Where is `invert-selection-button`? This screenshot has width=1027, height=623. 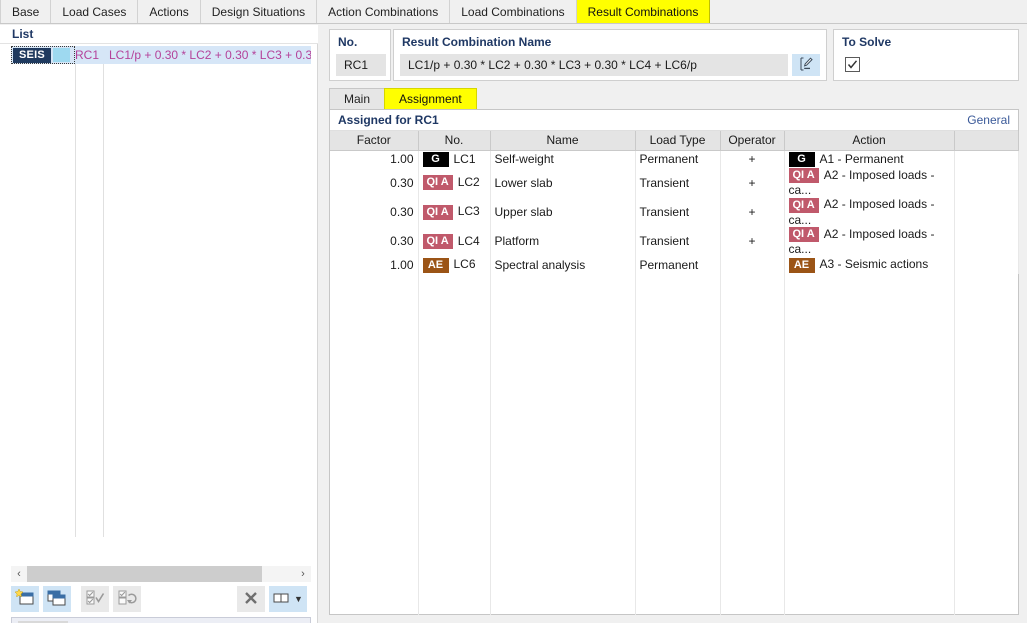 invert-selection-button is located at coordinates (127, 599).